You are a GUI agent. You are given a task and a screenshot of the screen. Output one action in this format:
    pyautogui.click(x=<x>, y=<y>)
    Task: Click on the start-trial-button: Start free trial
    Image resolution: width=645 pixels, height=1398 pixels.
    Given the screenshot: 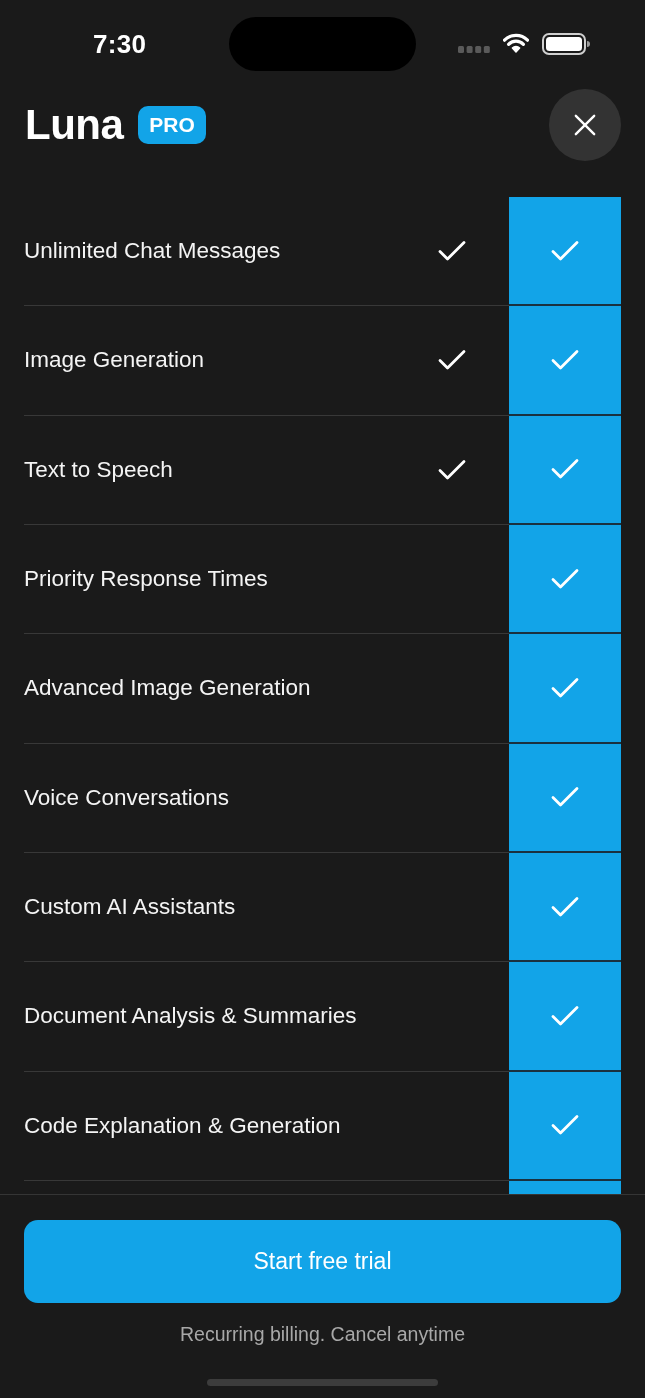 What is the action you would take?
    pyautogui.click(x=322, y=1261)
    